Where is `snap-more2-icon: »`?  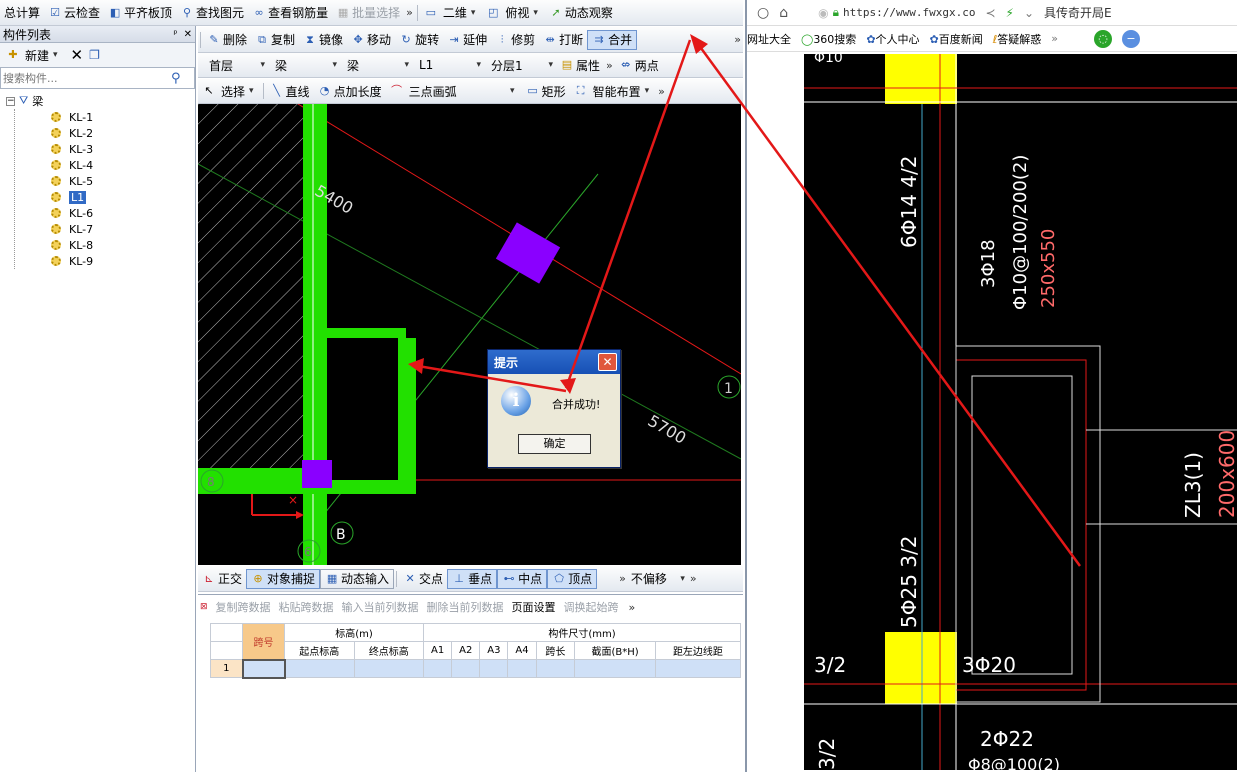 snap-more2-icon: » is located at coordinates (693, 578).